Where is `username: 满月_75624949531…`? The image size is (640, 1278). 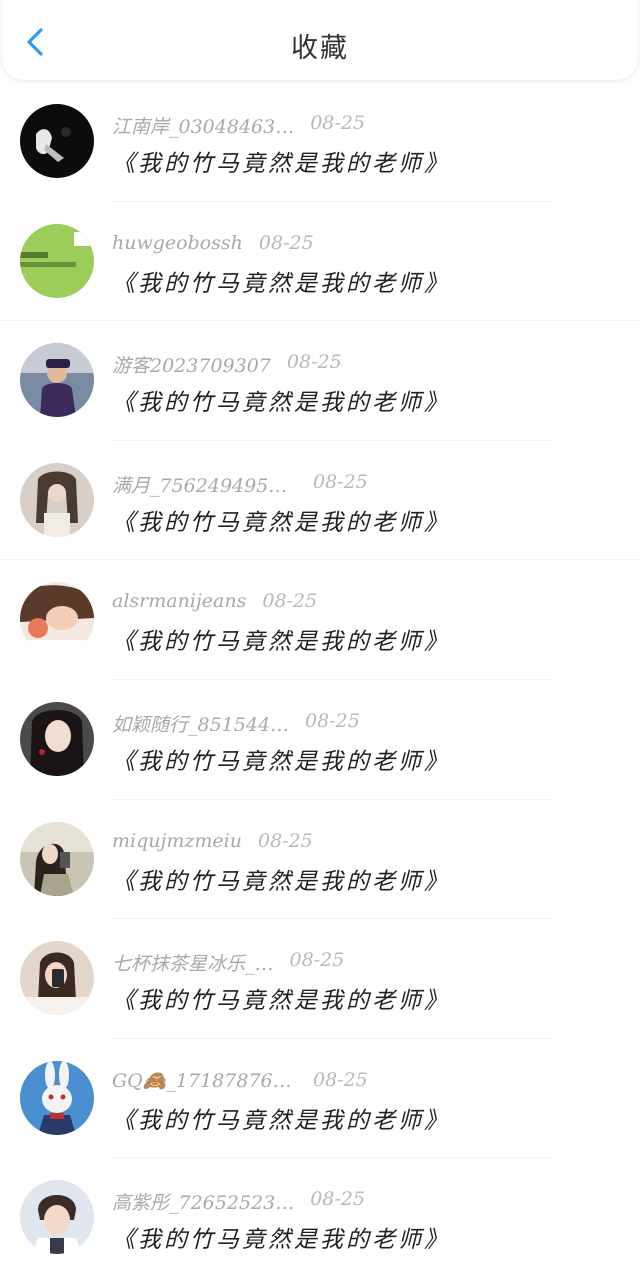
username: 满月_75624949531… is located at coordinates (204, 484).